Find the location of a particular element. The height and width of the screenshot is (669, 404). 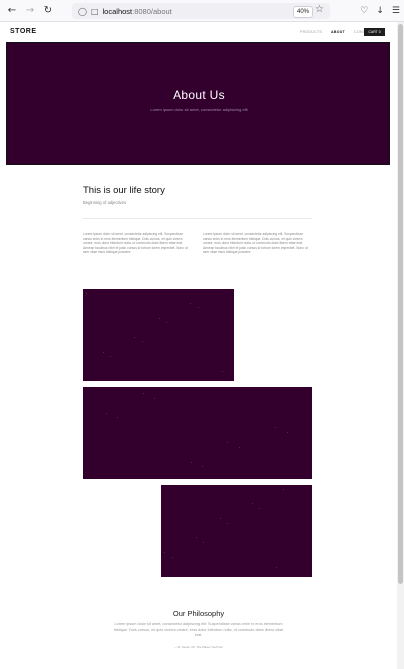

menu-icon: ☰ is located at coordinates (396, 11).